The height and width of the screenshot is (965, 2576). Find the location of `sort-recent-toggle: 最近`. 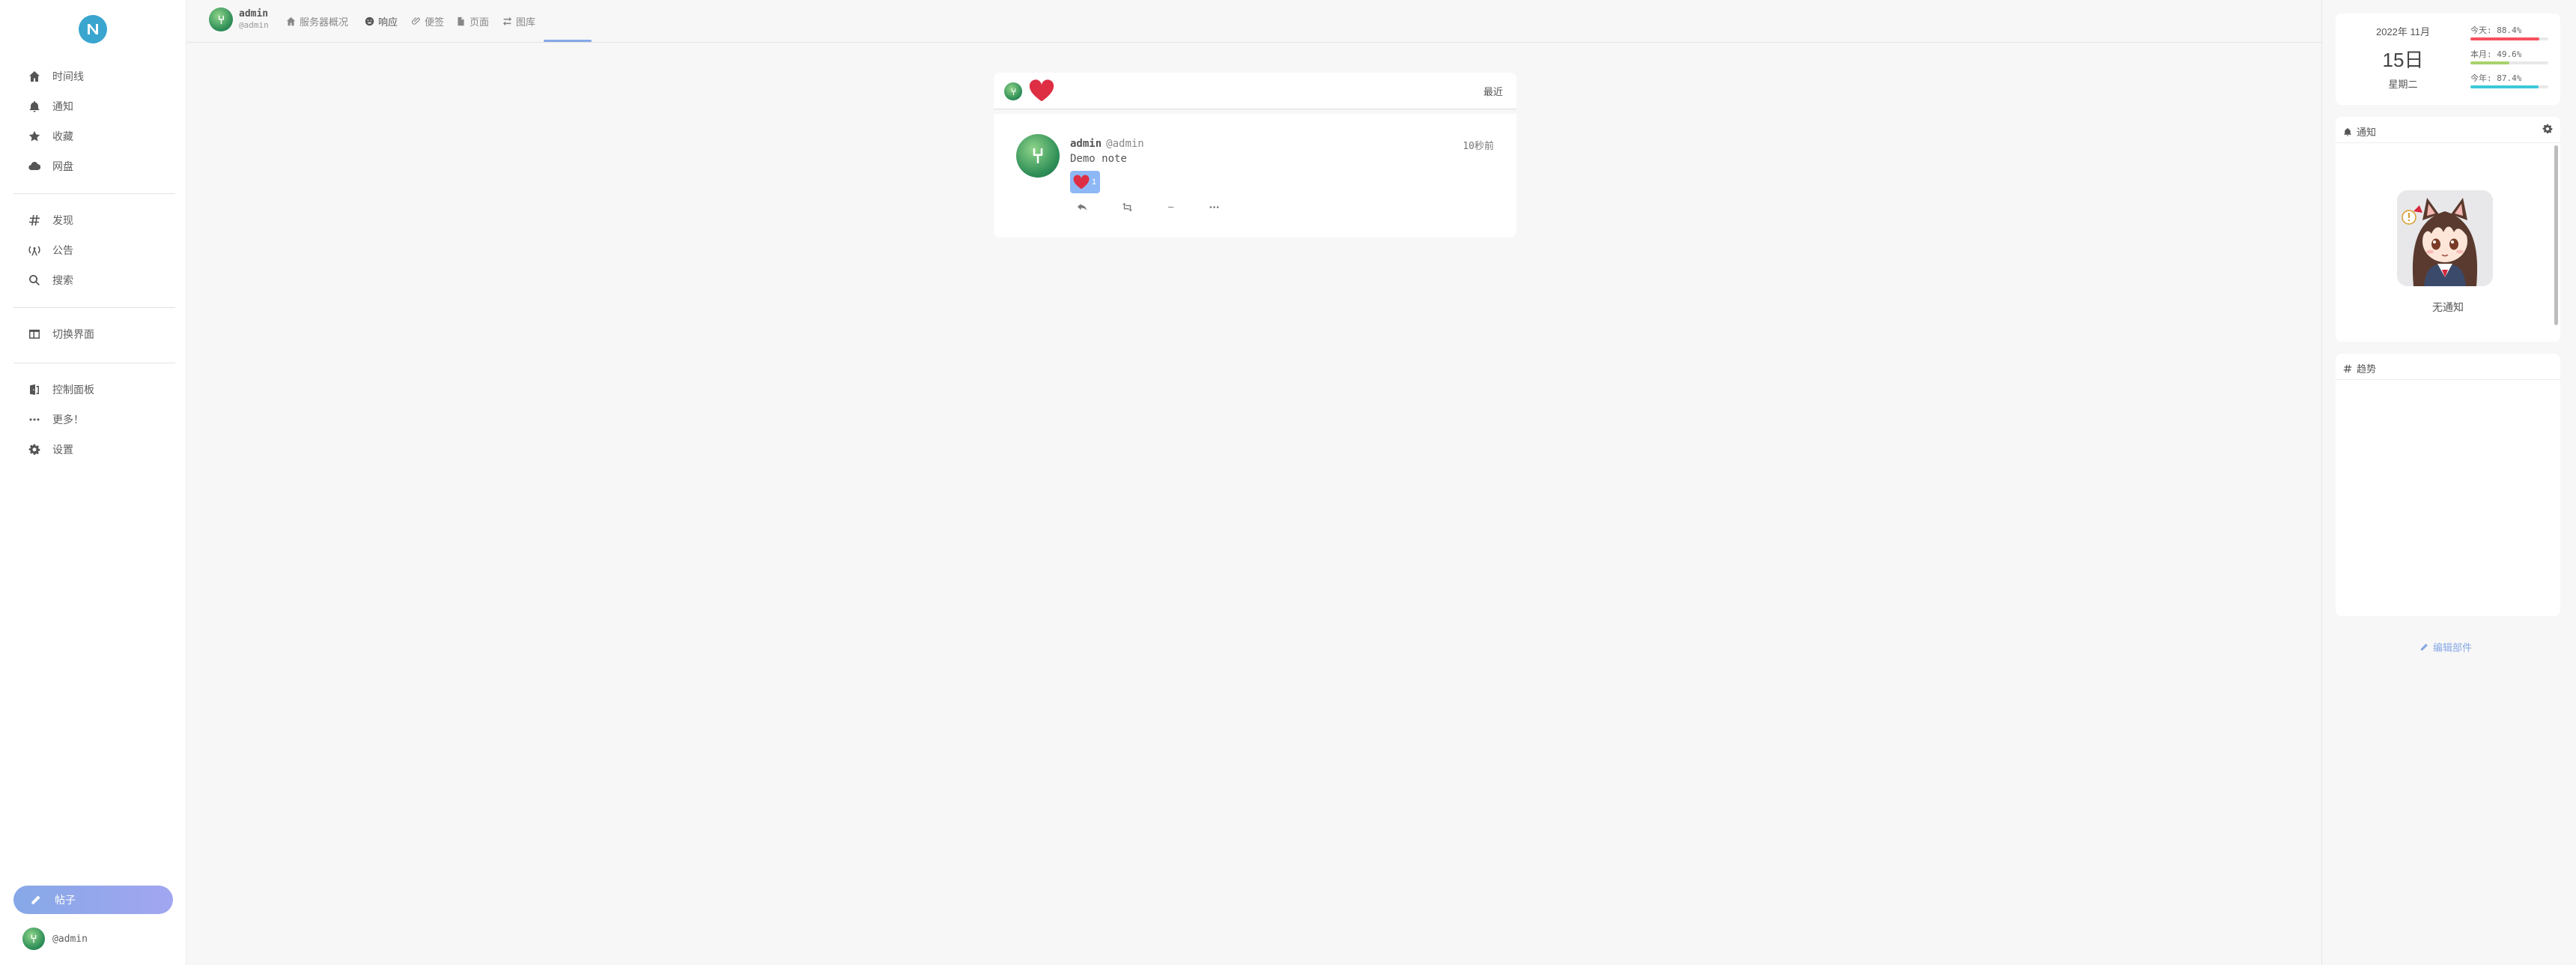

sort-recent-toggle: 最近 is located at coordinates (1493, 91).